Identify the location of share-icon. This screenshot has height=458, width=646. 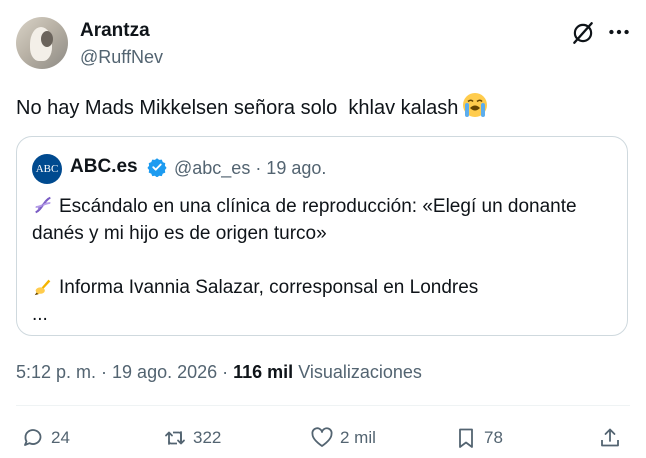
(610, 437).